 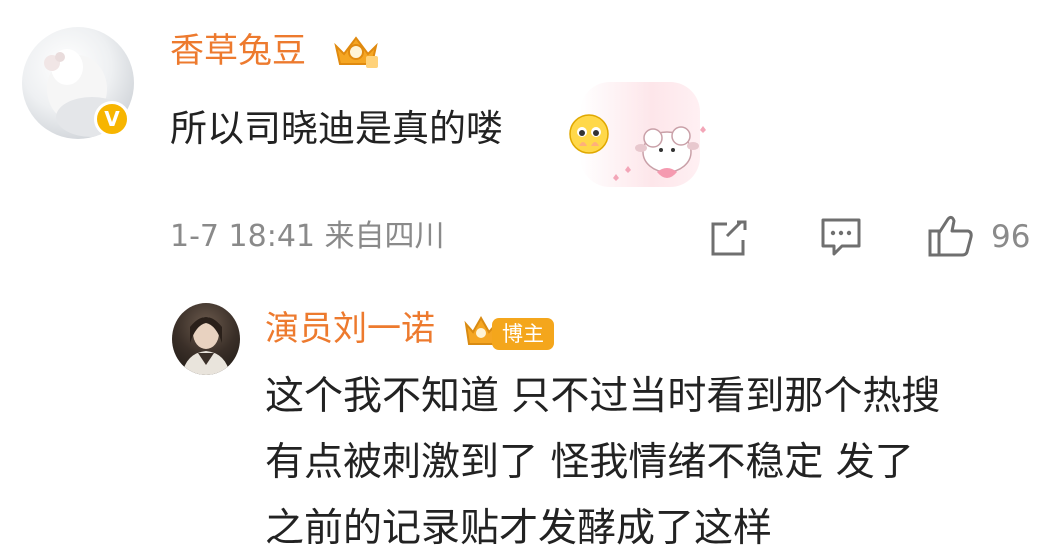 I want to click on comment-meta: 1-7 18:41 来自四川, so click(x=307, y=236).